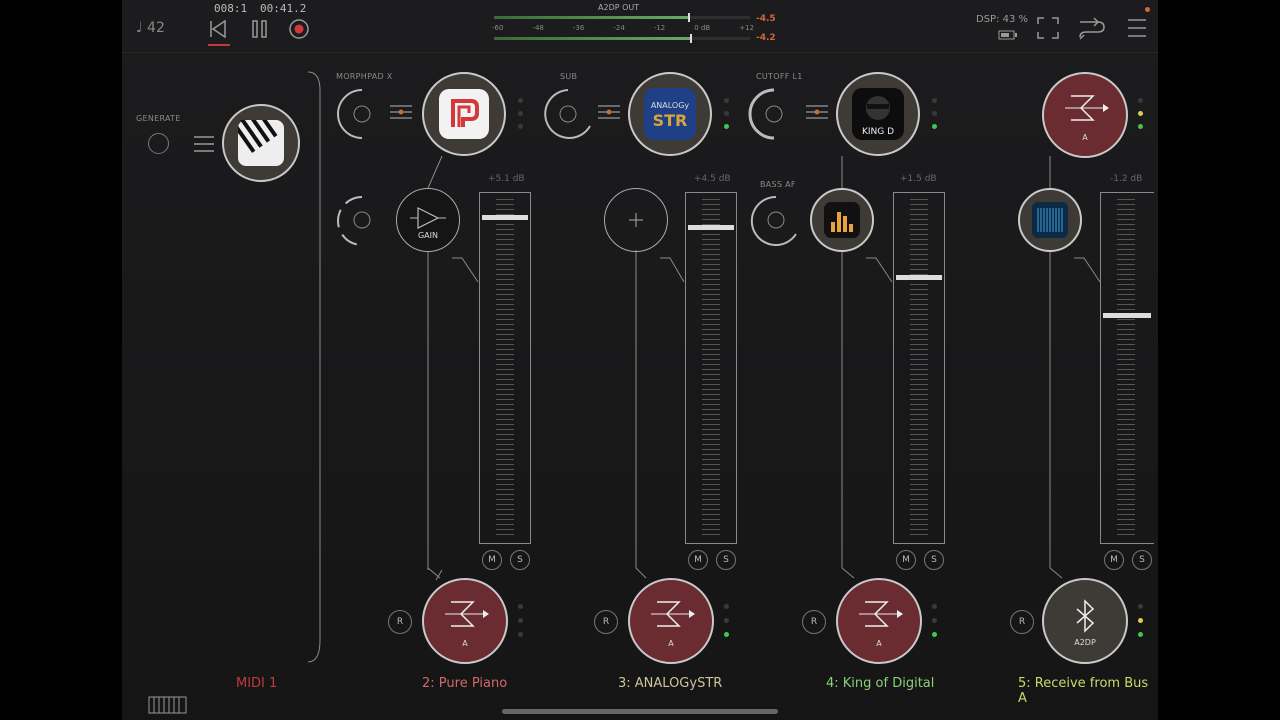 The height and width of the screenshot is (720, 1280). Describe the element at coordinates (640, 711) in the screenshot. I see `home-indicator` at that location.